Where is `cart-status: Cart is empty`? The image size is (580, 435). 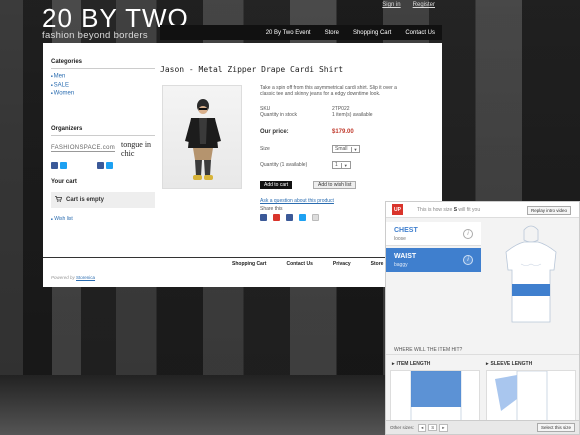
cart-status: Cart is empty is located at coordinates (103, 199).